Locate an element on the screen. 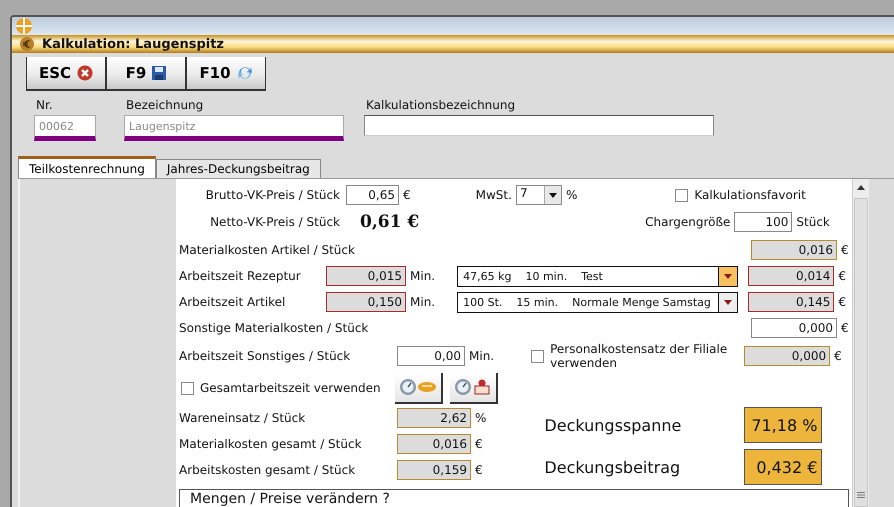 Image resolution: width=894 pixels, height=507 pixels. dropdown-text: 10 min. is located at coordinates (546, 276).